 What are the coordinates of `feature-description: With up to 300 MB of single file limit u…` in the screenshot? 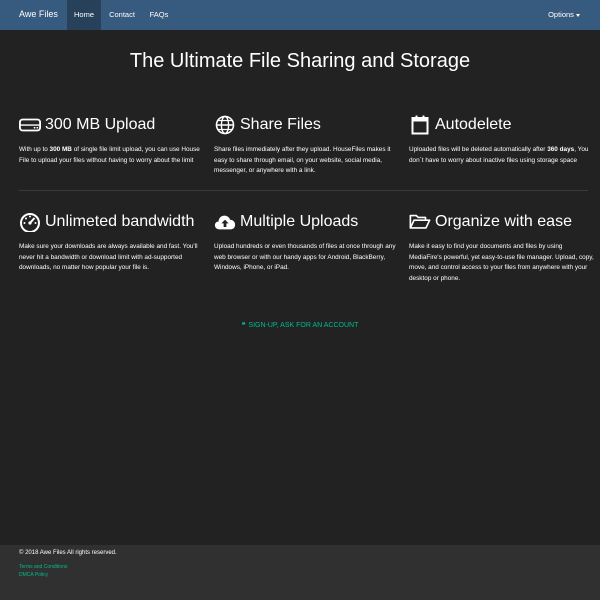 It's located at (109, 155).